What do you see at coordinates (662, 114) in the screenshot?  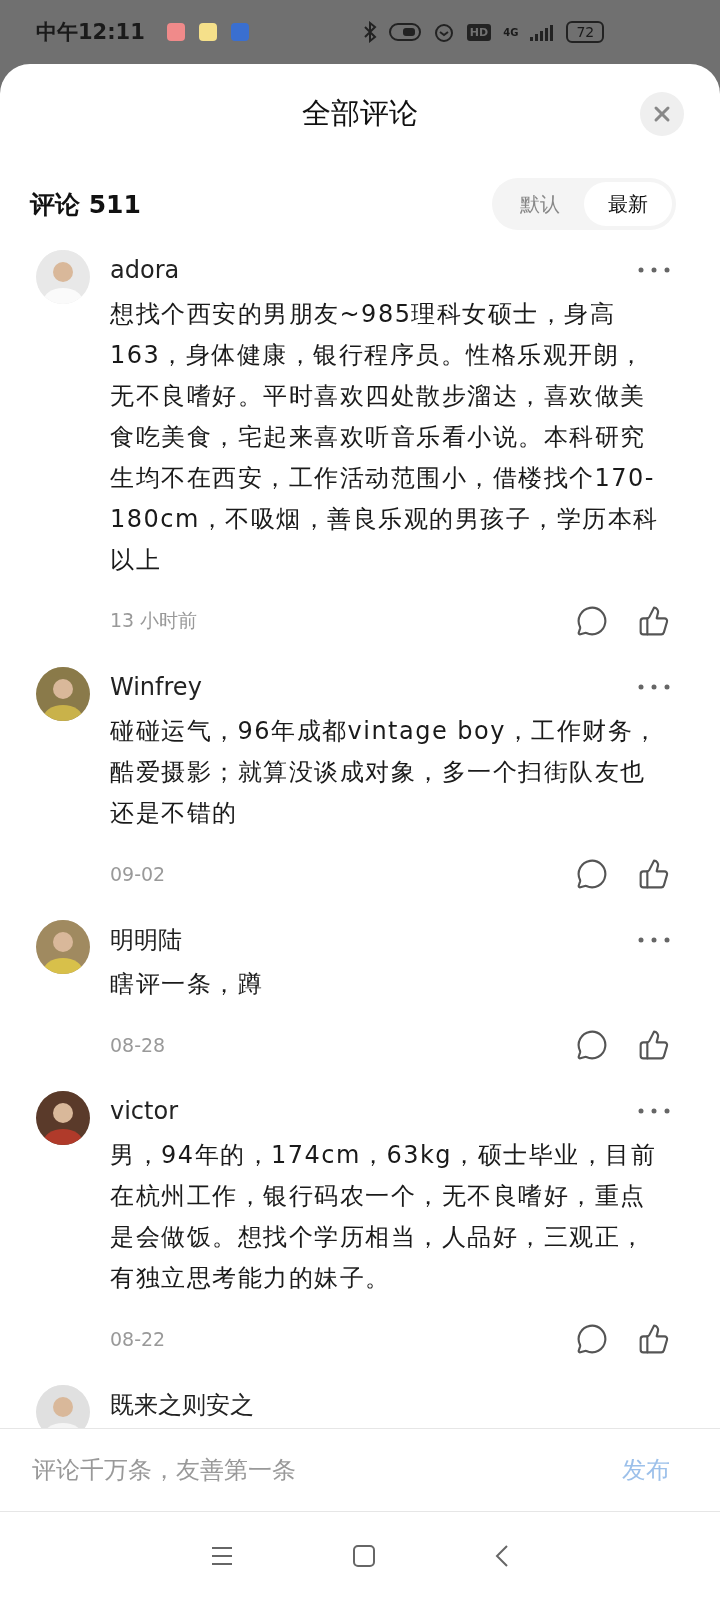 I see `close-button` at bounding box center [662, 114].